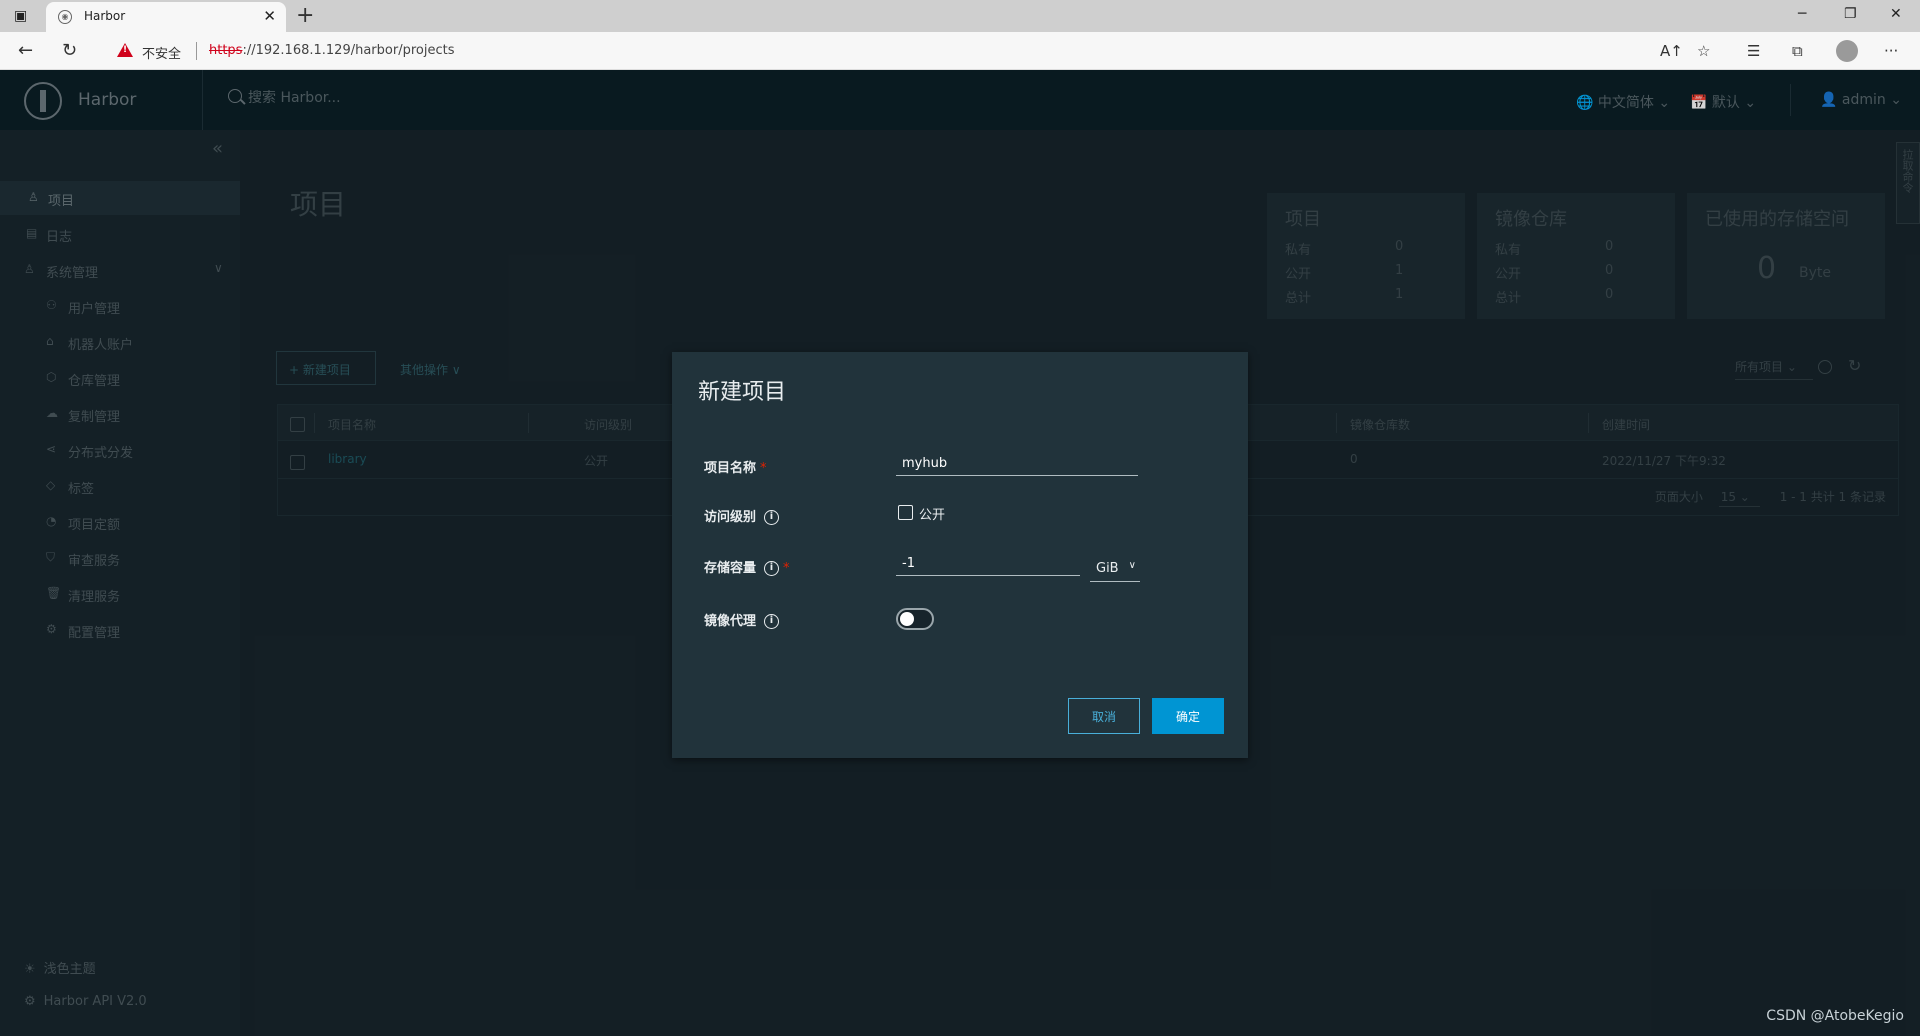 The height and width of the screenshot is (1036, 1920). What do you see at coordinates (905, 512) in the screenshot?
I see `public-checkbox` at bounding box center [905, 512].